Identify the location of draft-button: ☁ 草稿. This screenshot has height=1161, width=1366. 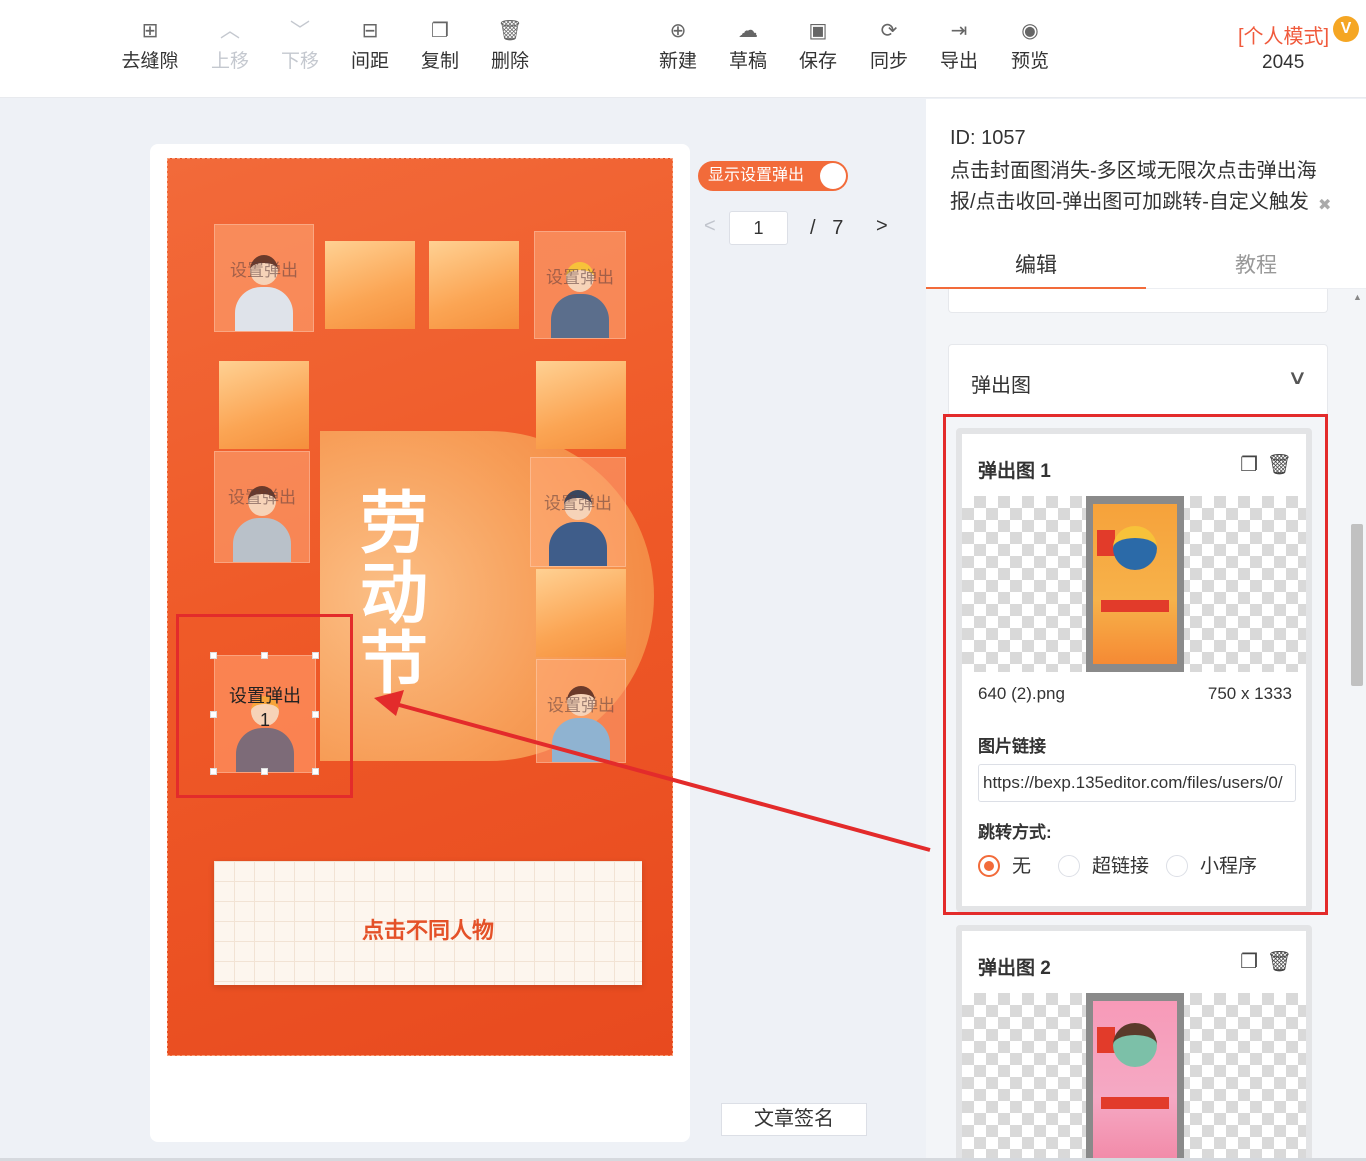
(748, 47).